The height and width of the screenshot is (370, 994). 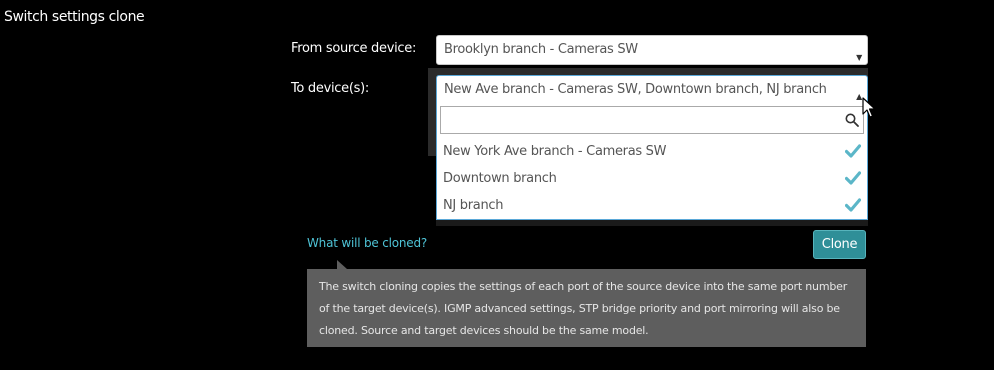 I want to click on option-label: New York Ave branch - Cameras SW, so click(x=555, y=151).